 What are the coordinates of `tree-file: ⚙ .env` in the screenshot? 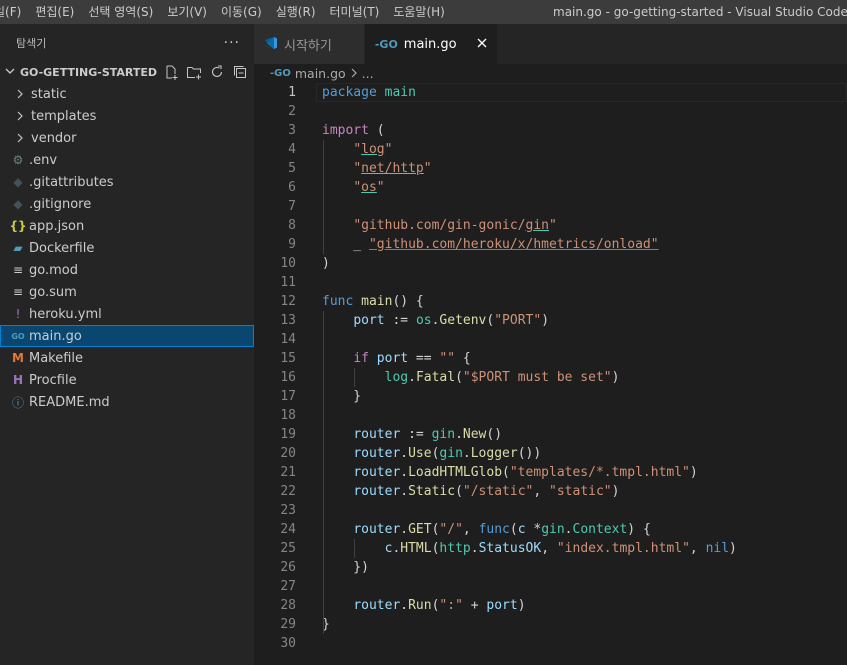 It's located at (127, 160).